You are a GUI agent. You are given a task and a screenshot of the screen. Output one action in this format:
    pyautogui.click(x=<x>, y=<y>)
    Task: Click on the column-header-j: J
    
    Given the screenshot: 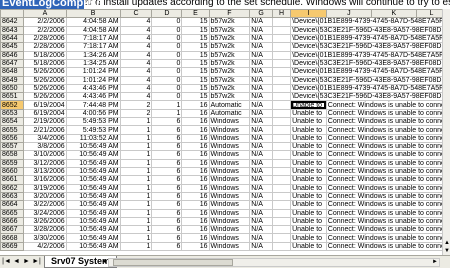 What is the action you would take?
    pyautogui.click(x=348, y=14)
    